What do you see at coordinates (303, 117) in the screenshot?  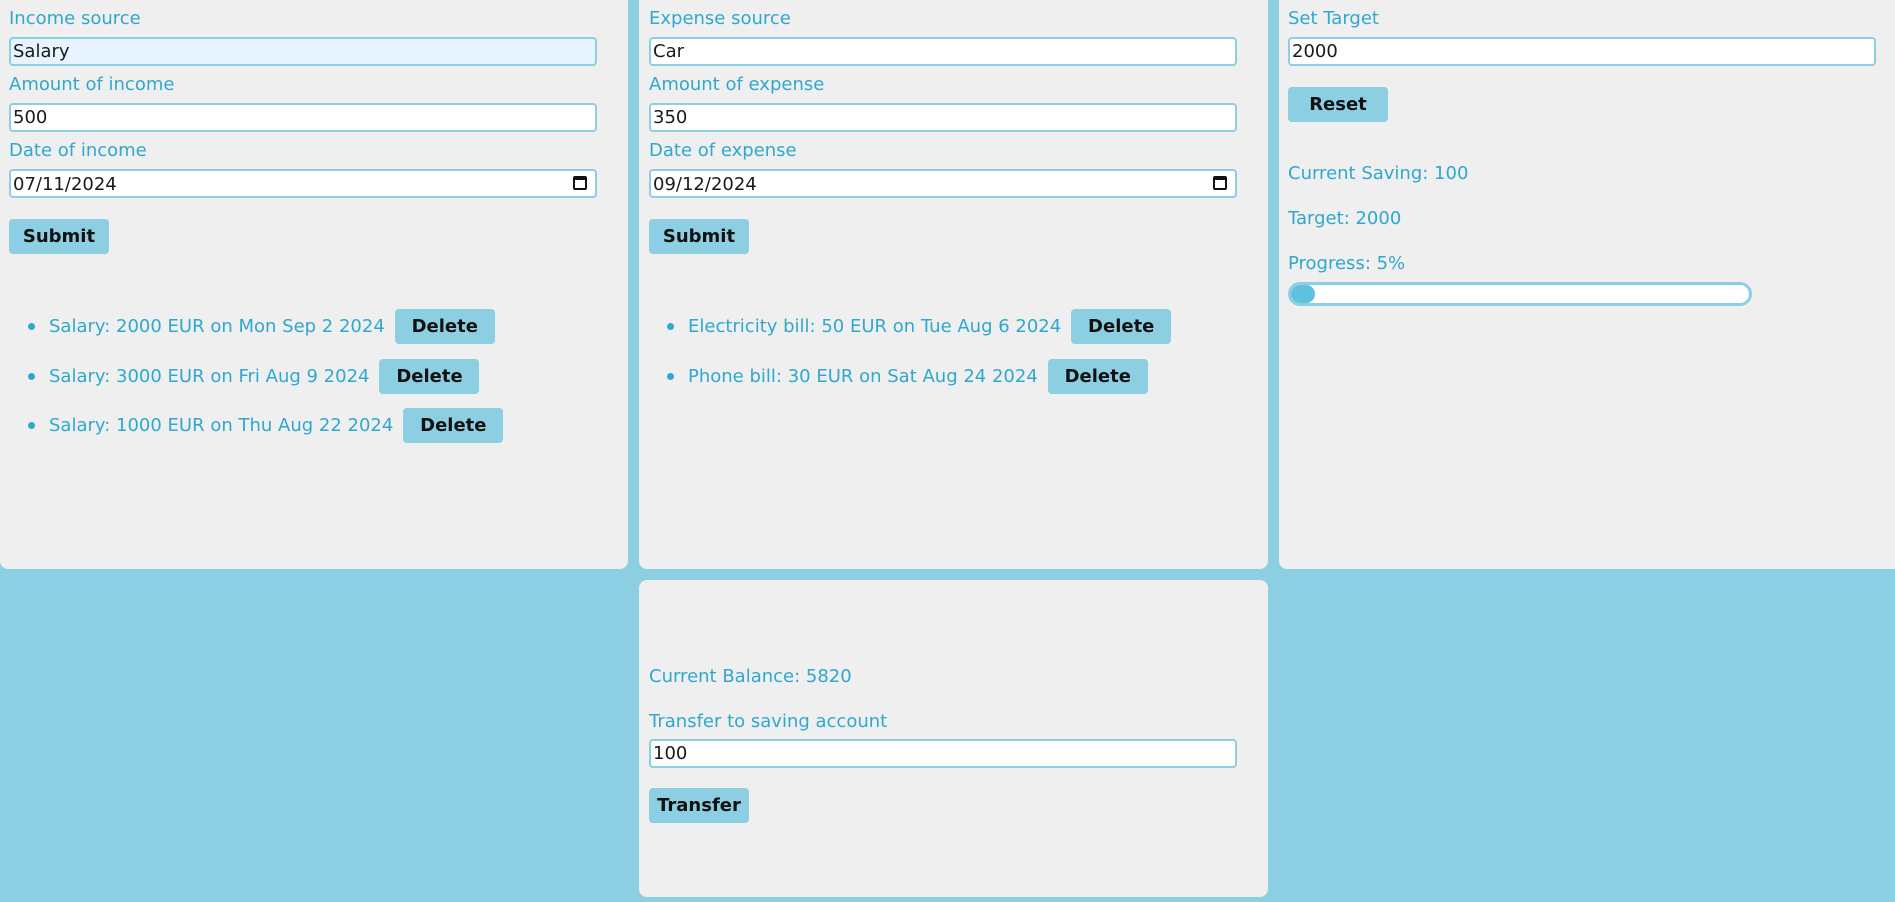 I see `income-amount-input` at bounding box center [303, 117].